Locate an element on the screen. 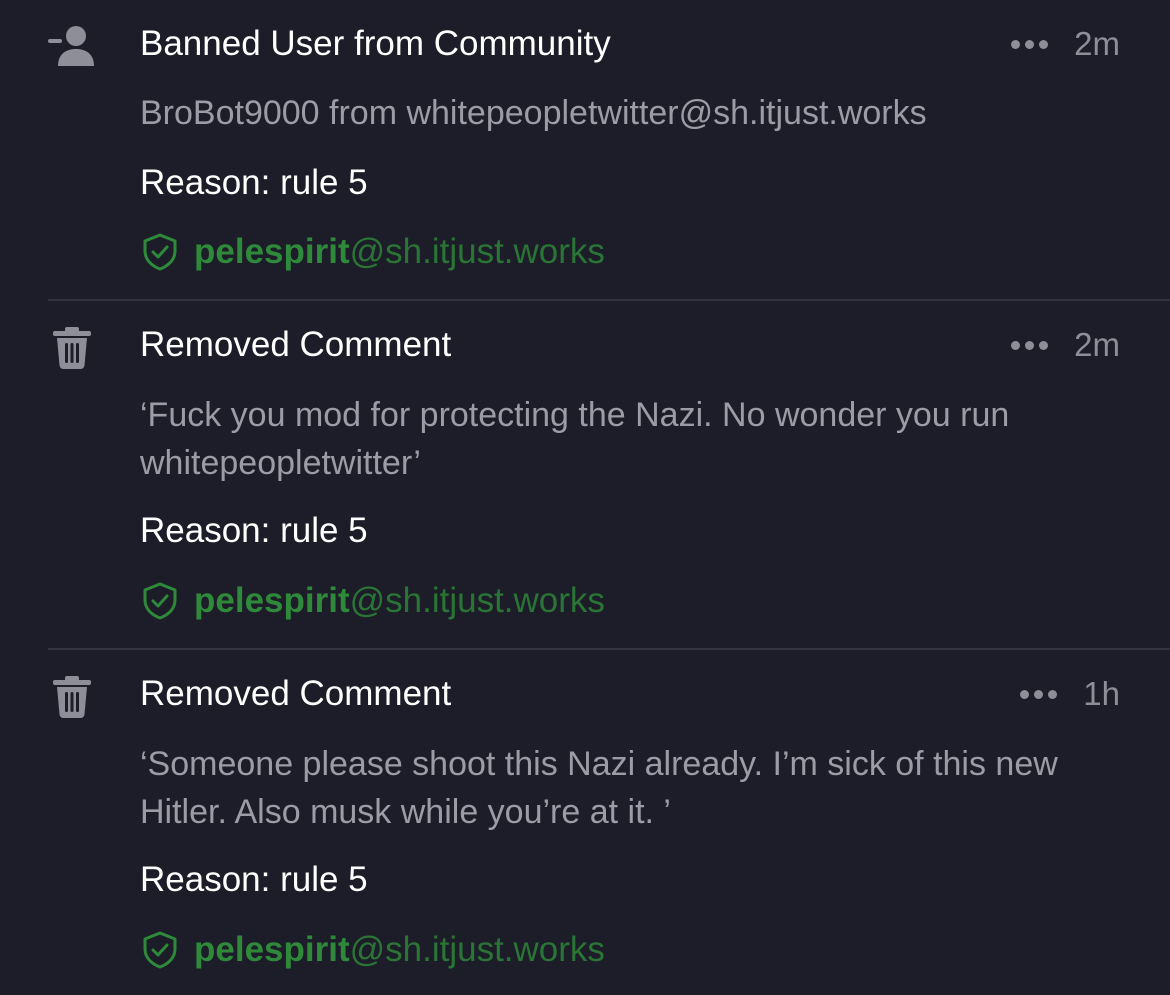 The image size is (1170, 995). remove-user-icon is located at coordinates (72, 46).